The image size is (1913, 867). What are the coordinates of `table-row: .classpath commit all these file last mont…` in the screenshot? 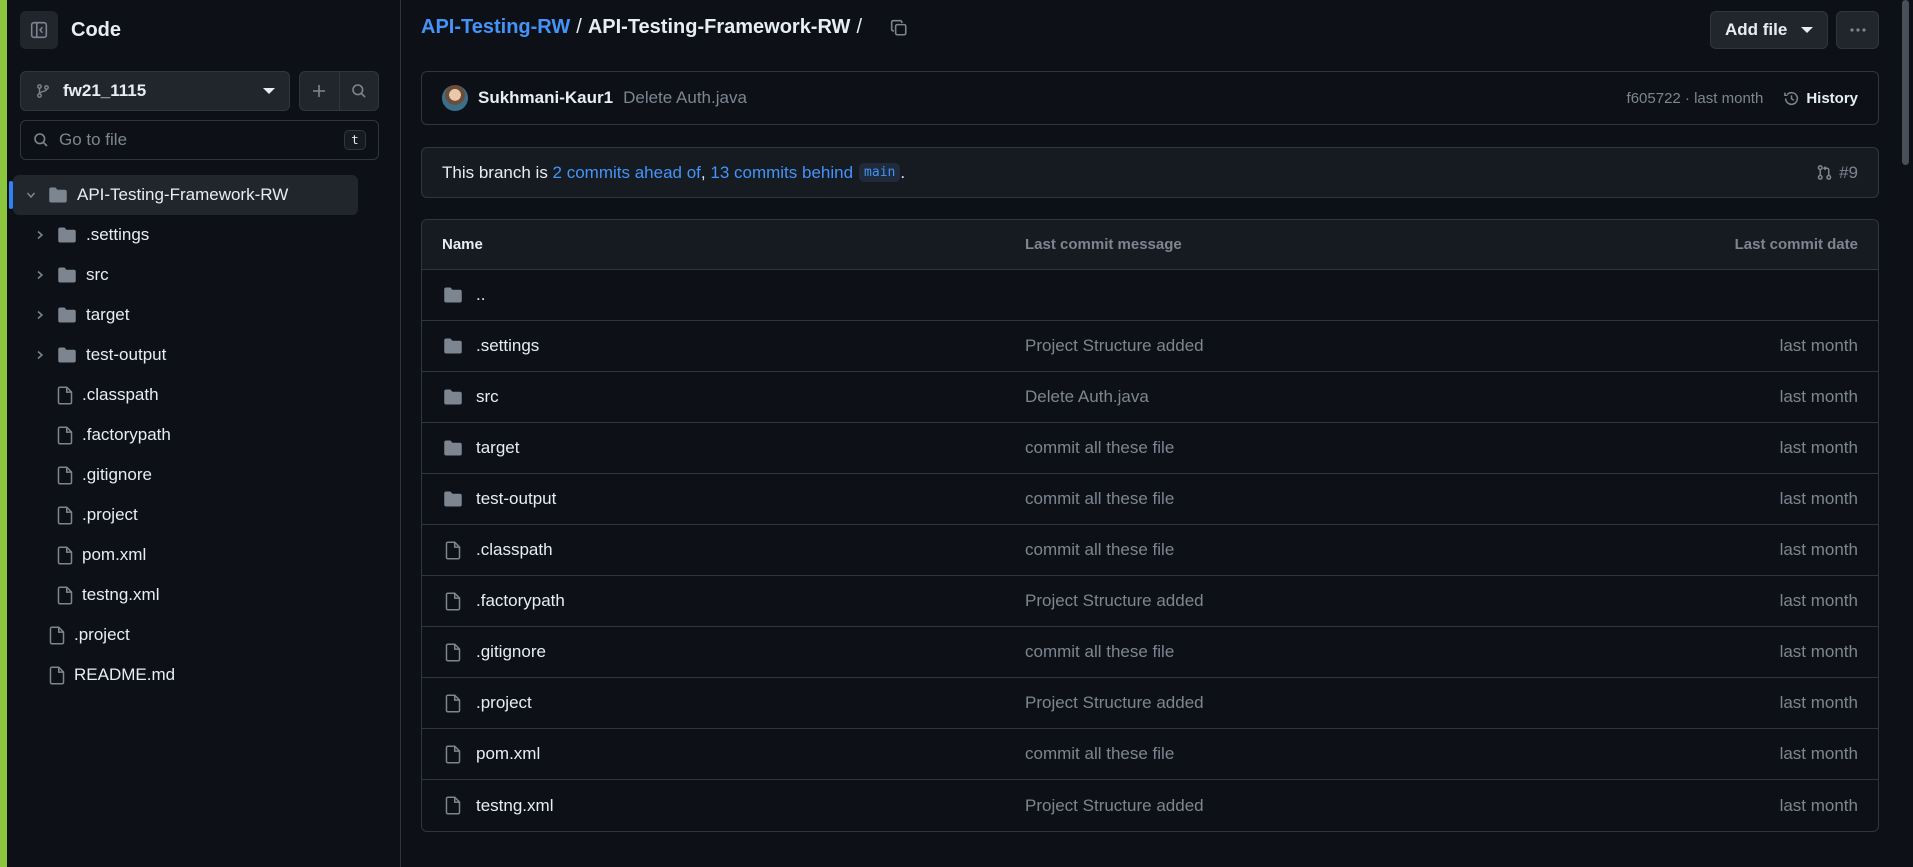 It's located at (1150, 550).